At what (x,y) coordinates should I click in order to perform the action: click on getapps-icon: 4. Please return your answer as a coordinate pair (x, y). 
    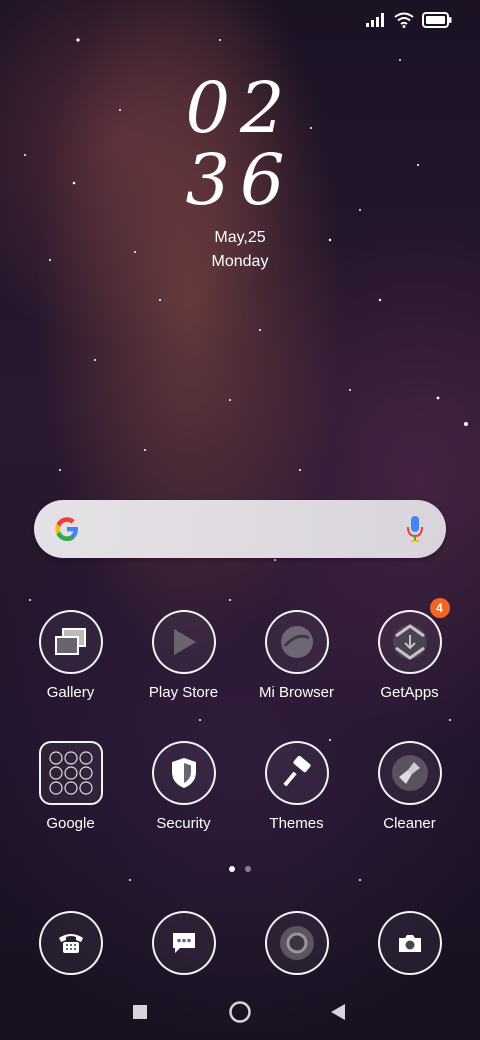
    Looking at the image, I should click on (413, 636).